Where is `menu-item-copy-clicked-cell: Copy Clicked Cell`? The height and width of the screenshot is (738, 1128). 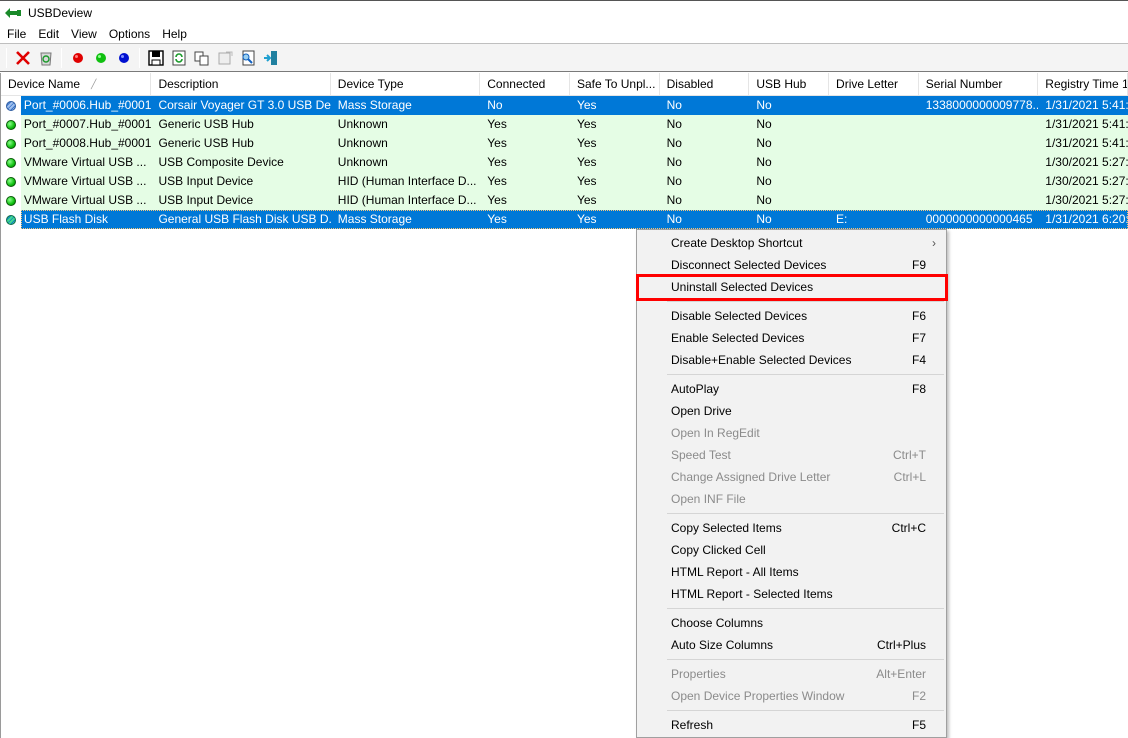 menu-item-copy-clicked-cell: Copy Clicked Cell is located at coordinates (791, 550).